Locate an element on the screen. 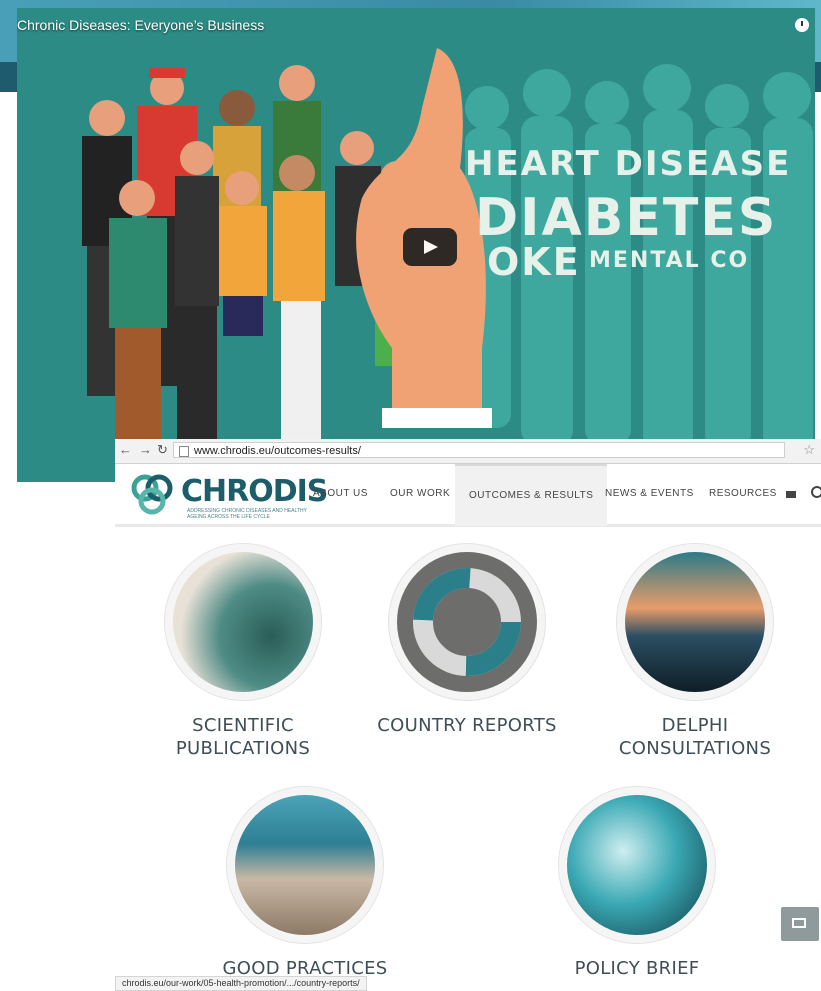 The image size is (821, 991). tile-country-reports: COUNTRY REPORTS is located at coordinates (467, 640).